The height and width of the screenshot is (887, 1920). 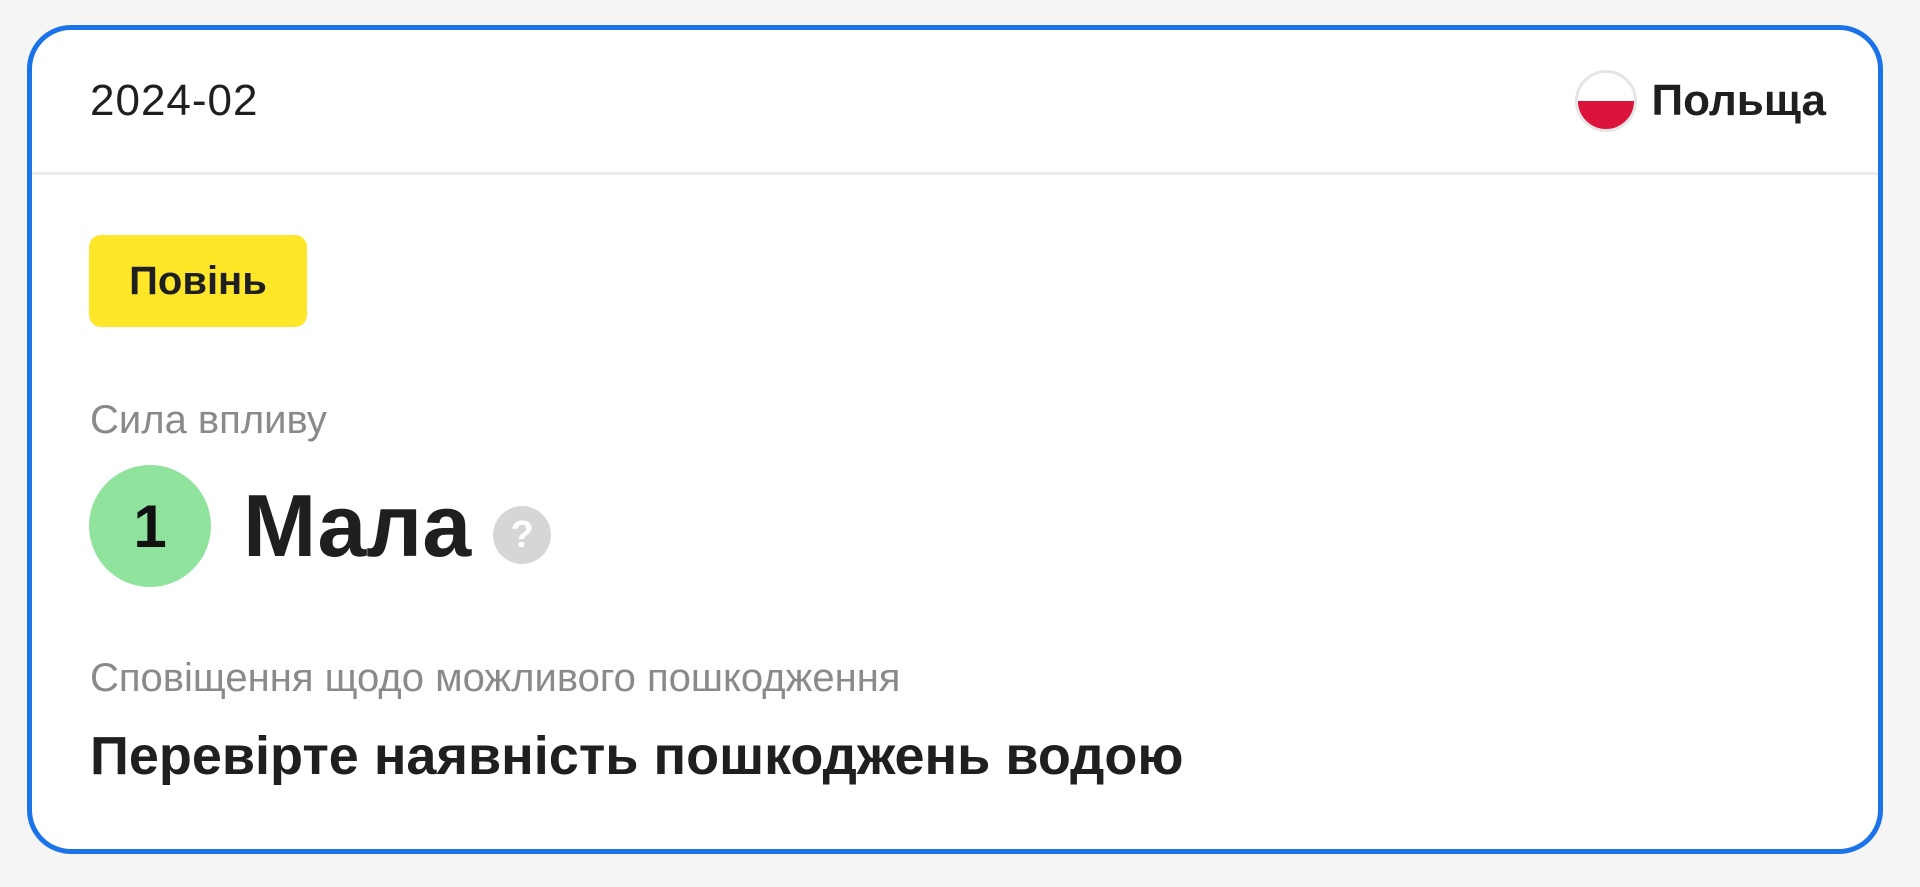 I want to click on impact-label: Сила впливу, so click(x=208, y=420).